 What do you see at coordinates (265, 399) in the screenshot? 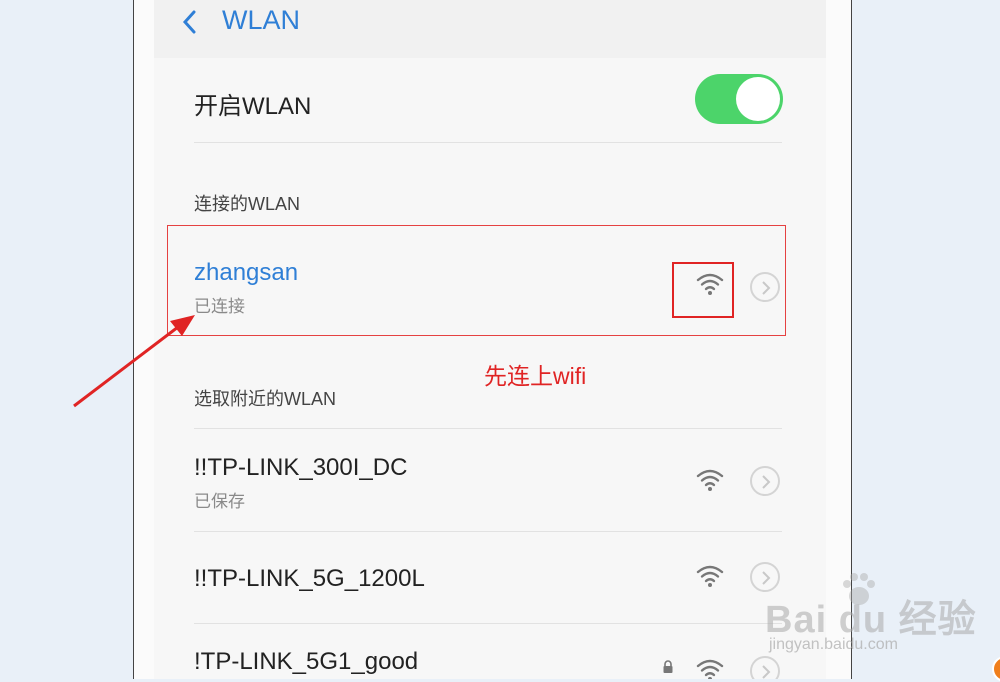
I see `nearby-section-label: 选取附近的WLAN` at bounding box center [265, 399].